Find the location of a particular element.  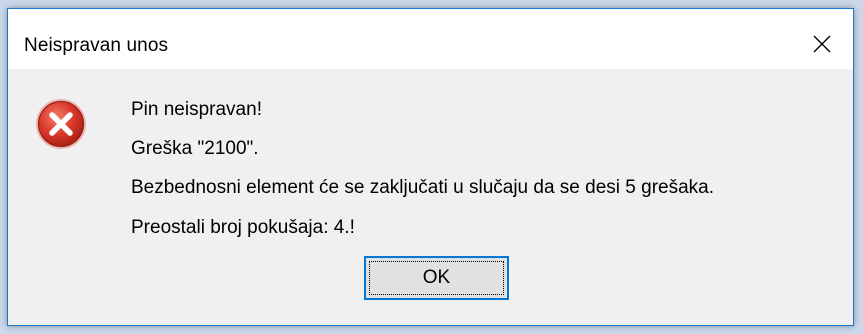

dialog-title: Neispravan unos is located at coordinates (96, 45).